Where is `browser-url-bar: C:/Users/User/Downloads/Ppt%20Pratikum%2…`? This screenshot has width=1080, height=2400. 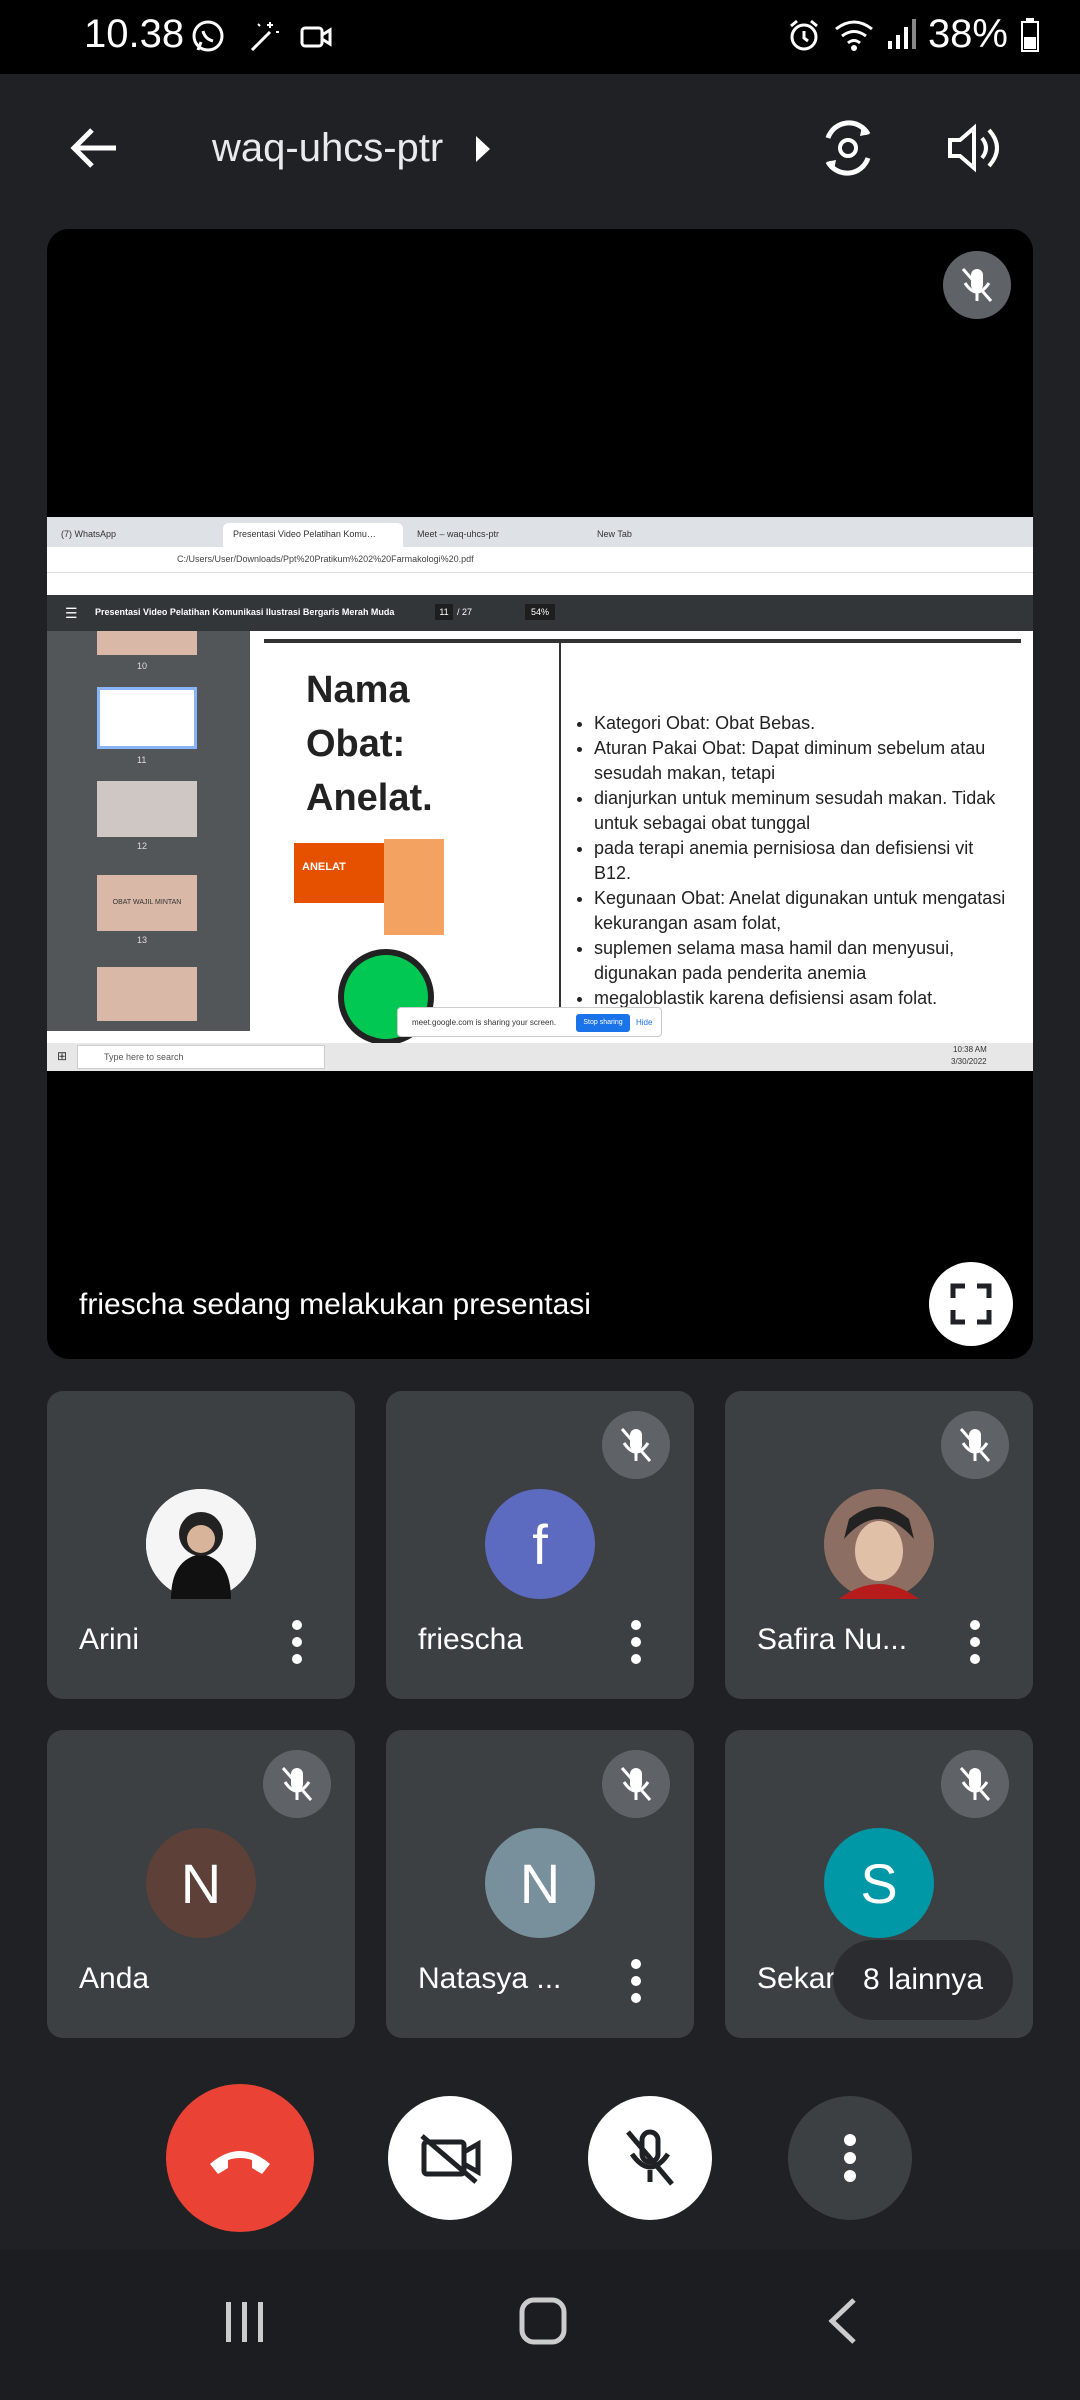
browser-url-bar: C:/Users/User/Downloads/Ppt%20Pratikum%2… is located at coordinates (540, 560).